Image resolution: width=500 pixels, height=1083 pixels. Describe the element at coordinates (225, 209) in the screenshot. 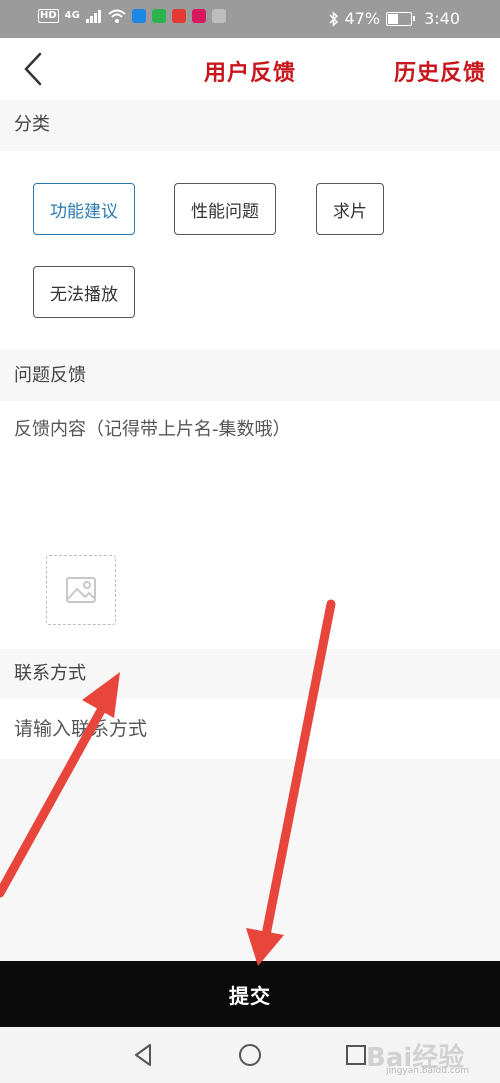

I see `chip-performance-issue: 性能问题` at that location.